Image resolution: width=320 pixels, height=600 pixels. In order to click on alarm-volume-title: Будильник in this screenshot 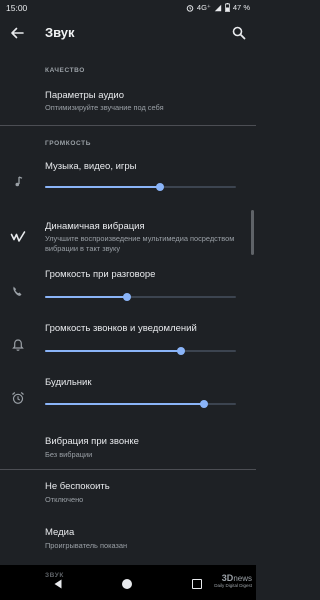, I will do `click(68, 382)`.